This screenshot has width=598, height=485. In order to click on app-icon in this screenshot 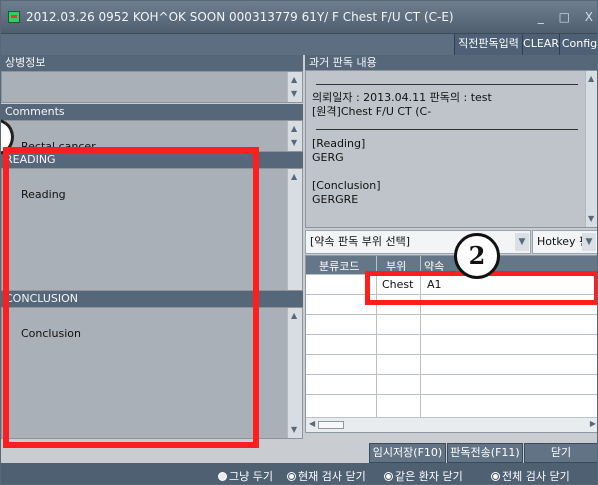, I will do `click(14, 17)`.